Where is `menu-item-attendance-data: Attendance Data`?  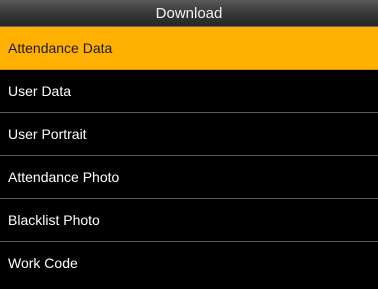
menu-item-attendance-data: Attendance Data is located at coordinates (189, 48).